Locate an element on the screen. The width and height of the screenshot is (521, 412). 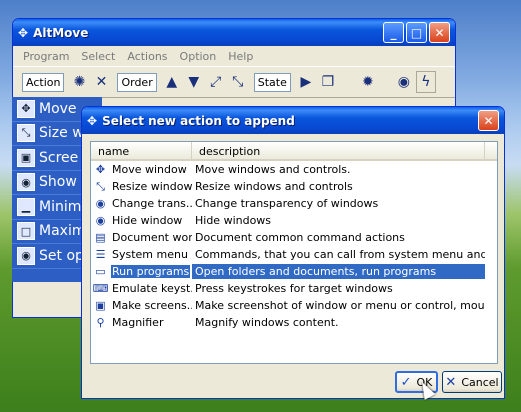
cancel-button: ✕ Cancel is located at coordinates (472, 382).